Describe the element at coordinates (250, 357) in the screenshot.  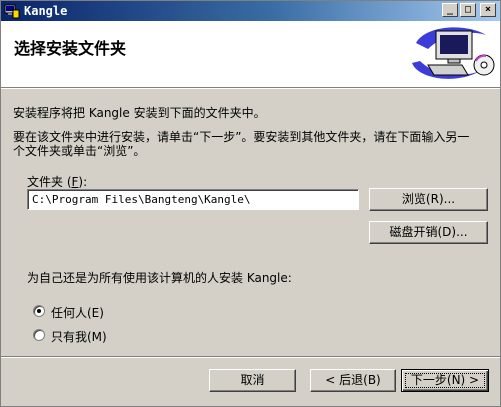
I see `footer-divider-highlight` at that location.